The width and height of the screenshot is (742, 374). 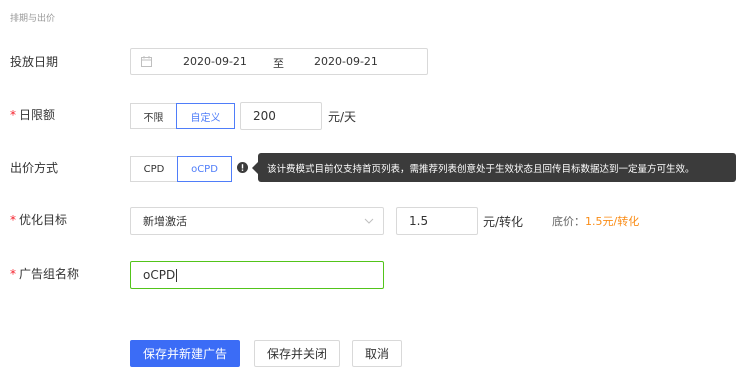 I want to click on bid-method-label-text: 出价方式, so click(x=34, y=168).